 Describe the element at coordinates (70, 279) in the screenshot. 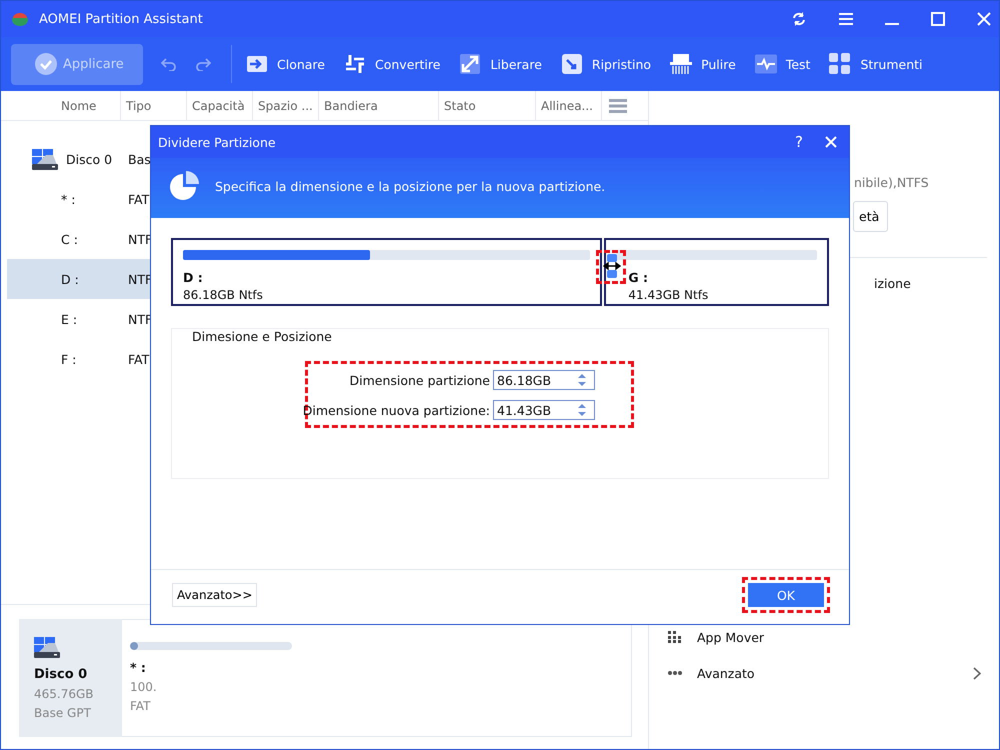

I see `name-cell: D :` at that location.